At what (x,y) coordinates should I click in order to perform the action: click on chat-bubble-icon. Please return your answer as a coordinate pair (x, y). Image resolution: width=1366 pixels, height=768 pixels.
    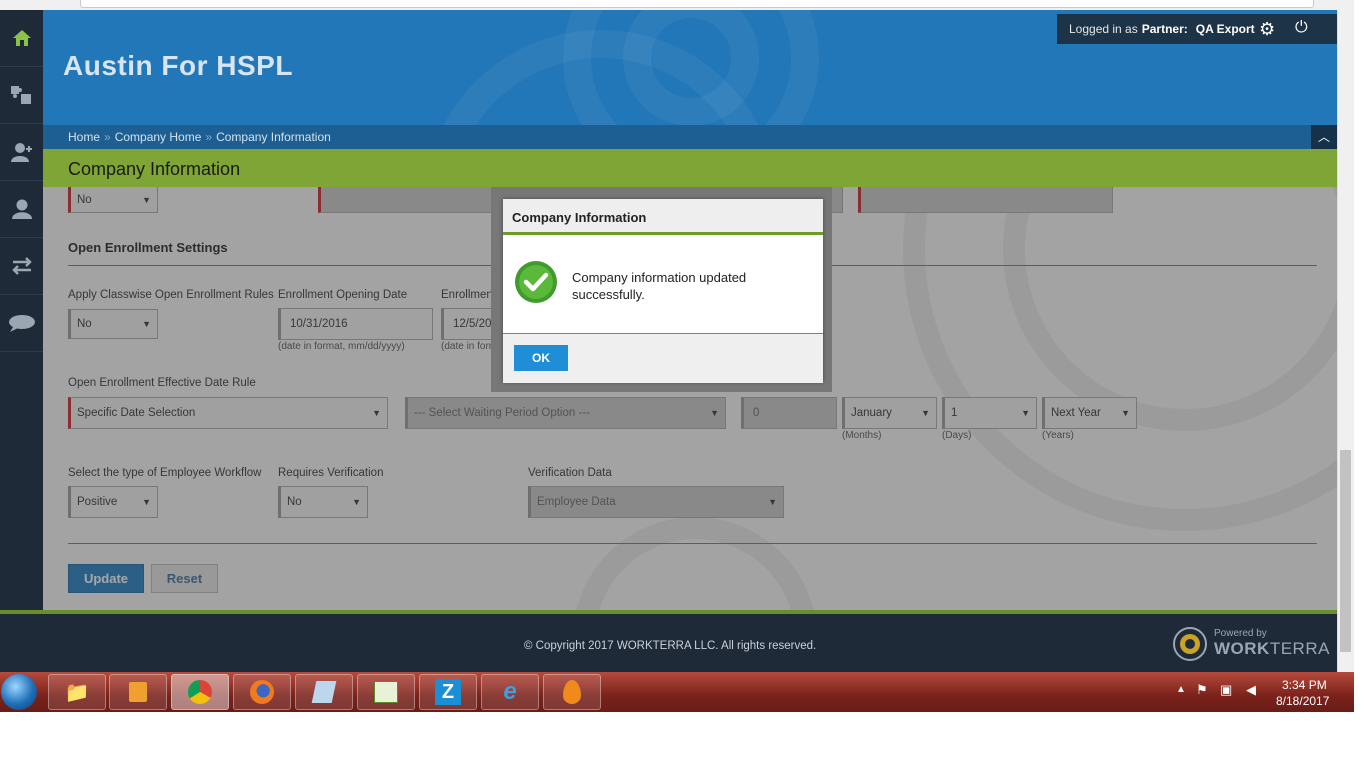
    Looking at the image, I should click on (21, 323).